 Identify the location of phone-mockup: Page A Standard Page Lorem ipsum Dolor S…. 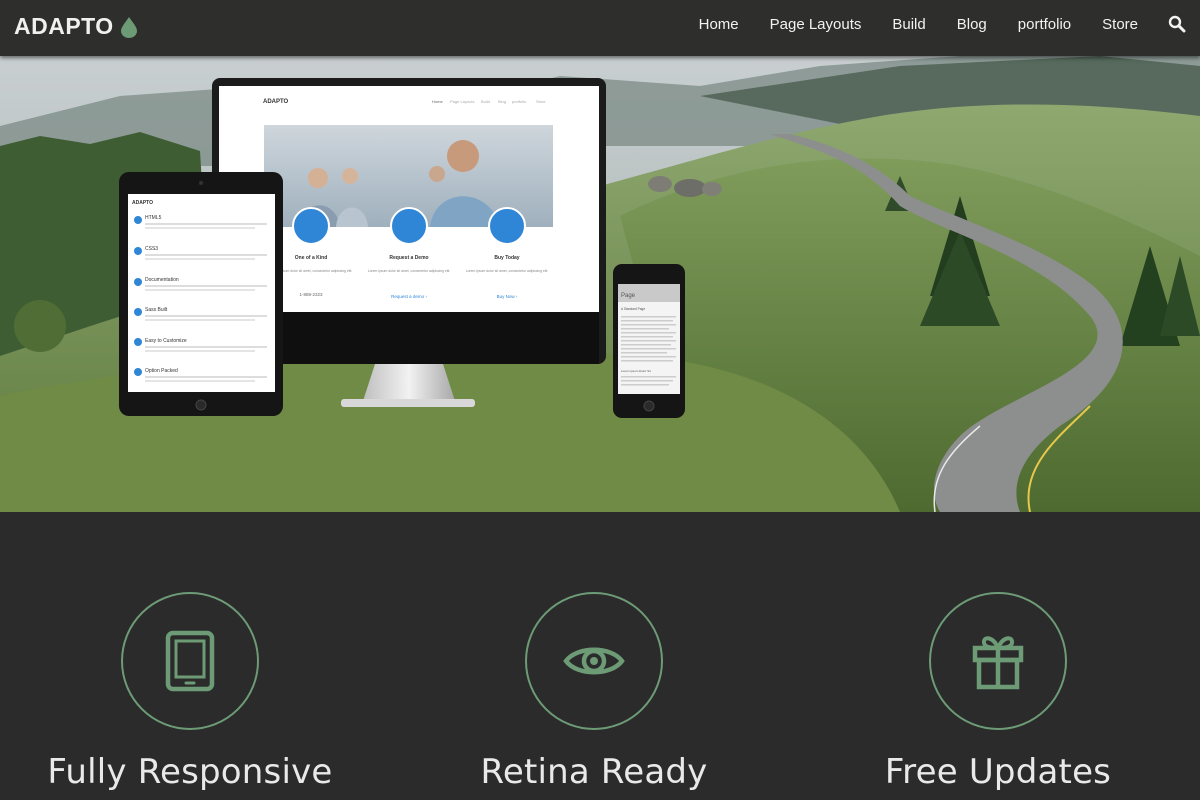
(649, 341).